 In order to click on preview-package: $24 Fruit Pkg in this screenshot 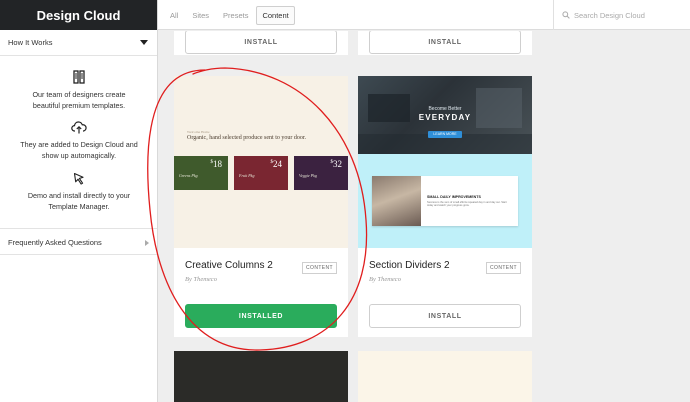, I will do `click(261, 173)`.